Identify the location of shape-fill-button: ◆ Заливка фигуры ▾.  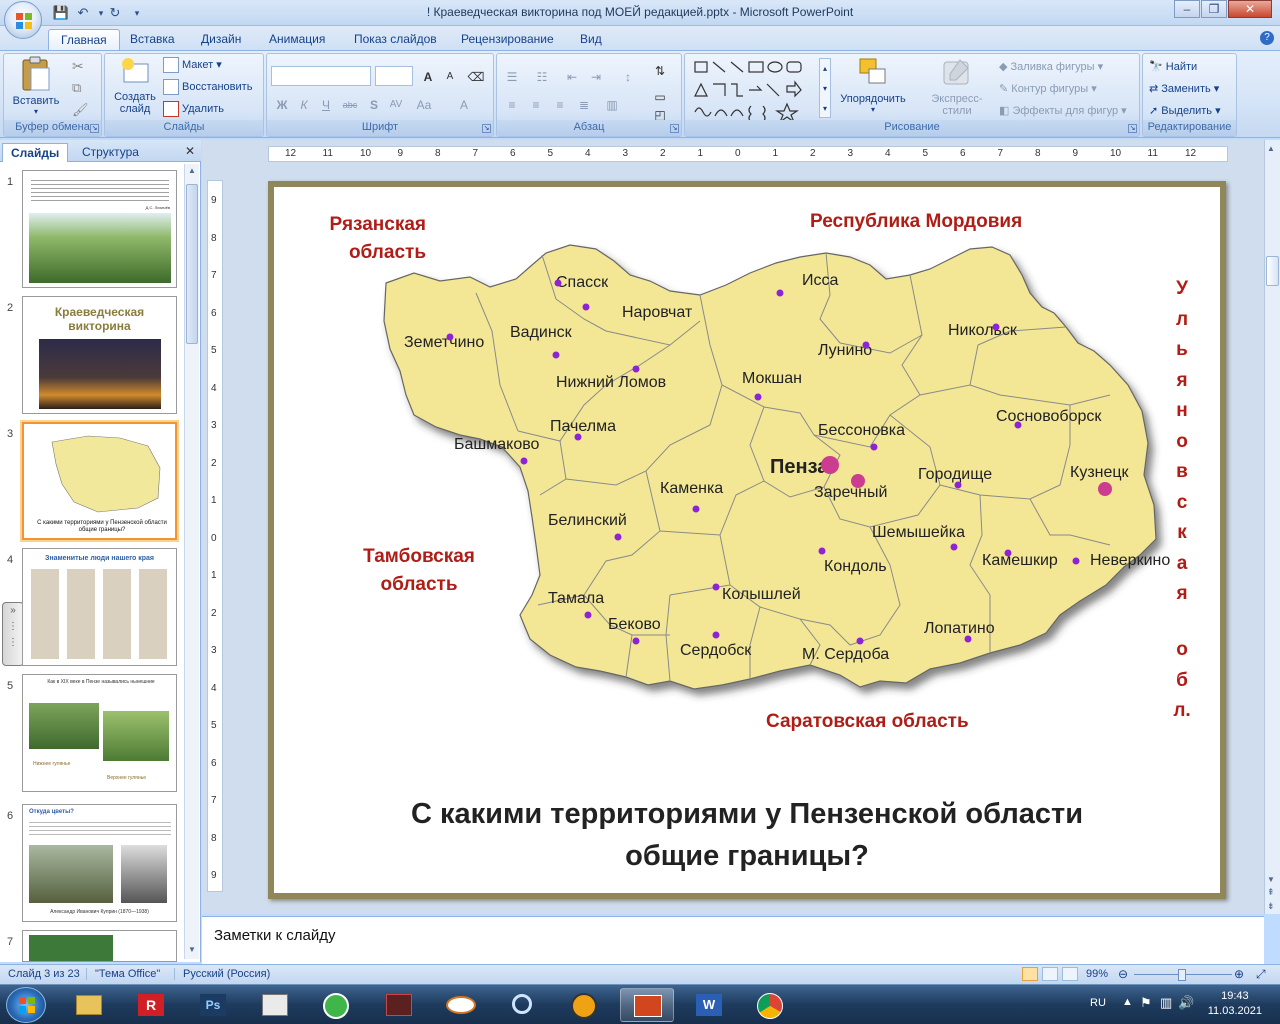
(1051, 67).